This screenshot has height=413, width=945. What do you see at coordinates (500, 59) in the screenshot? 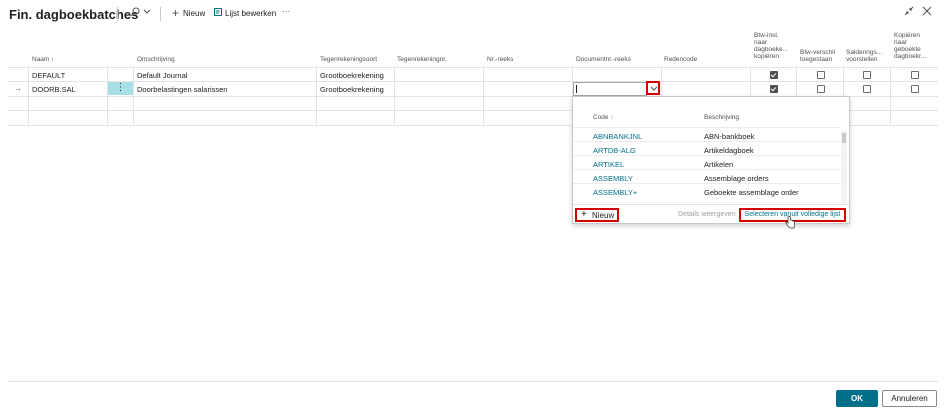
I see `column-header-nr-reeks: Nr.-reeks` at bounding box center [500, 59].